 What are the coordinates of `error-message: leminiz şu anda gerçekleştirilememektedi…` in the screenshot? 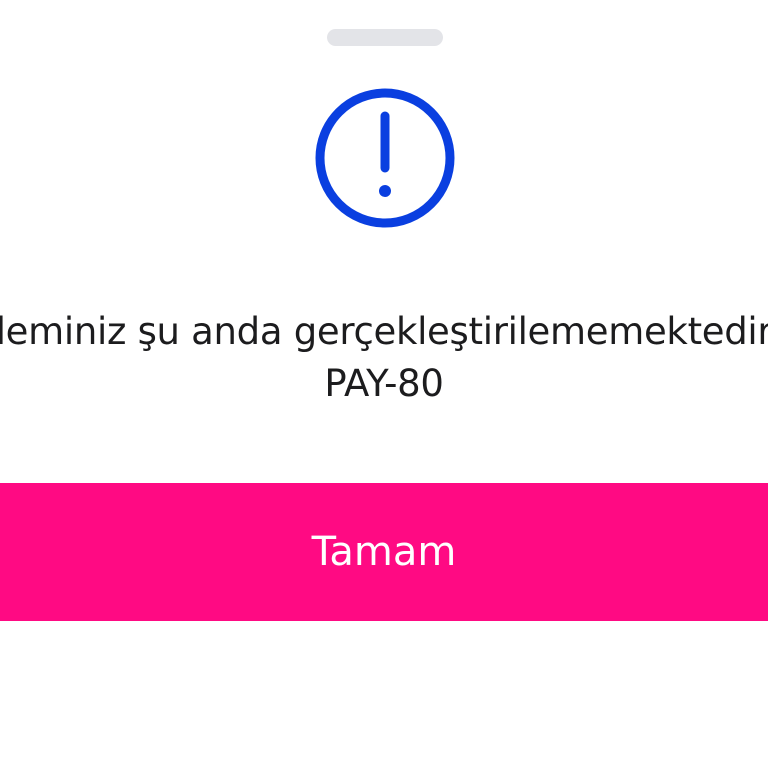 It's located at (384, 358).